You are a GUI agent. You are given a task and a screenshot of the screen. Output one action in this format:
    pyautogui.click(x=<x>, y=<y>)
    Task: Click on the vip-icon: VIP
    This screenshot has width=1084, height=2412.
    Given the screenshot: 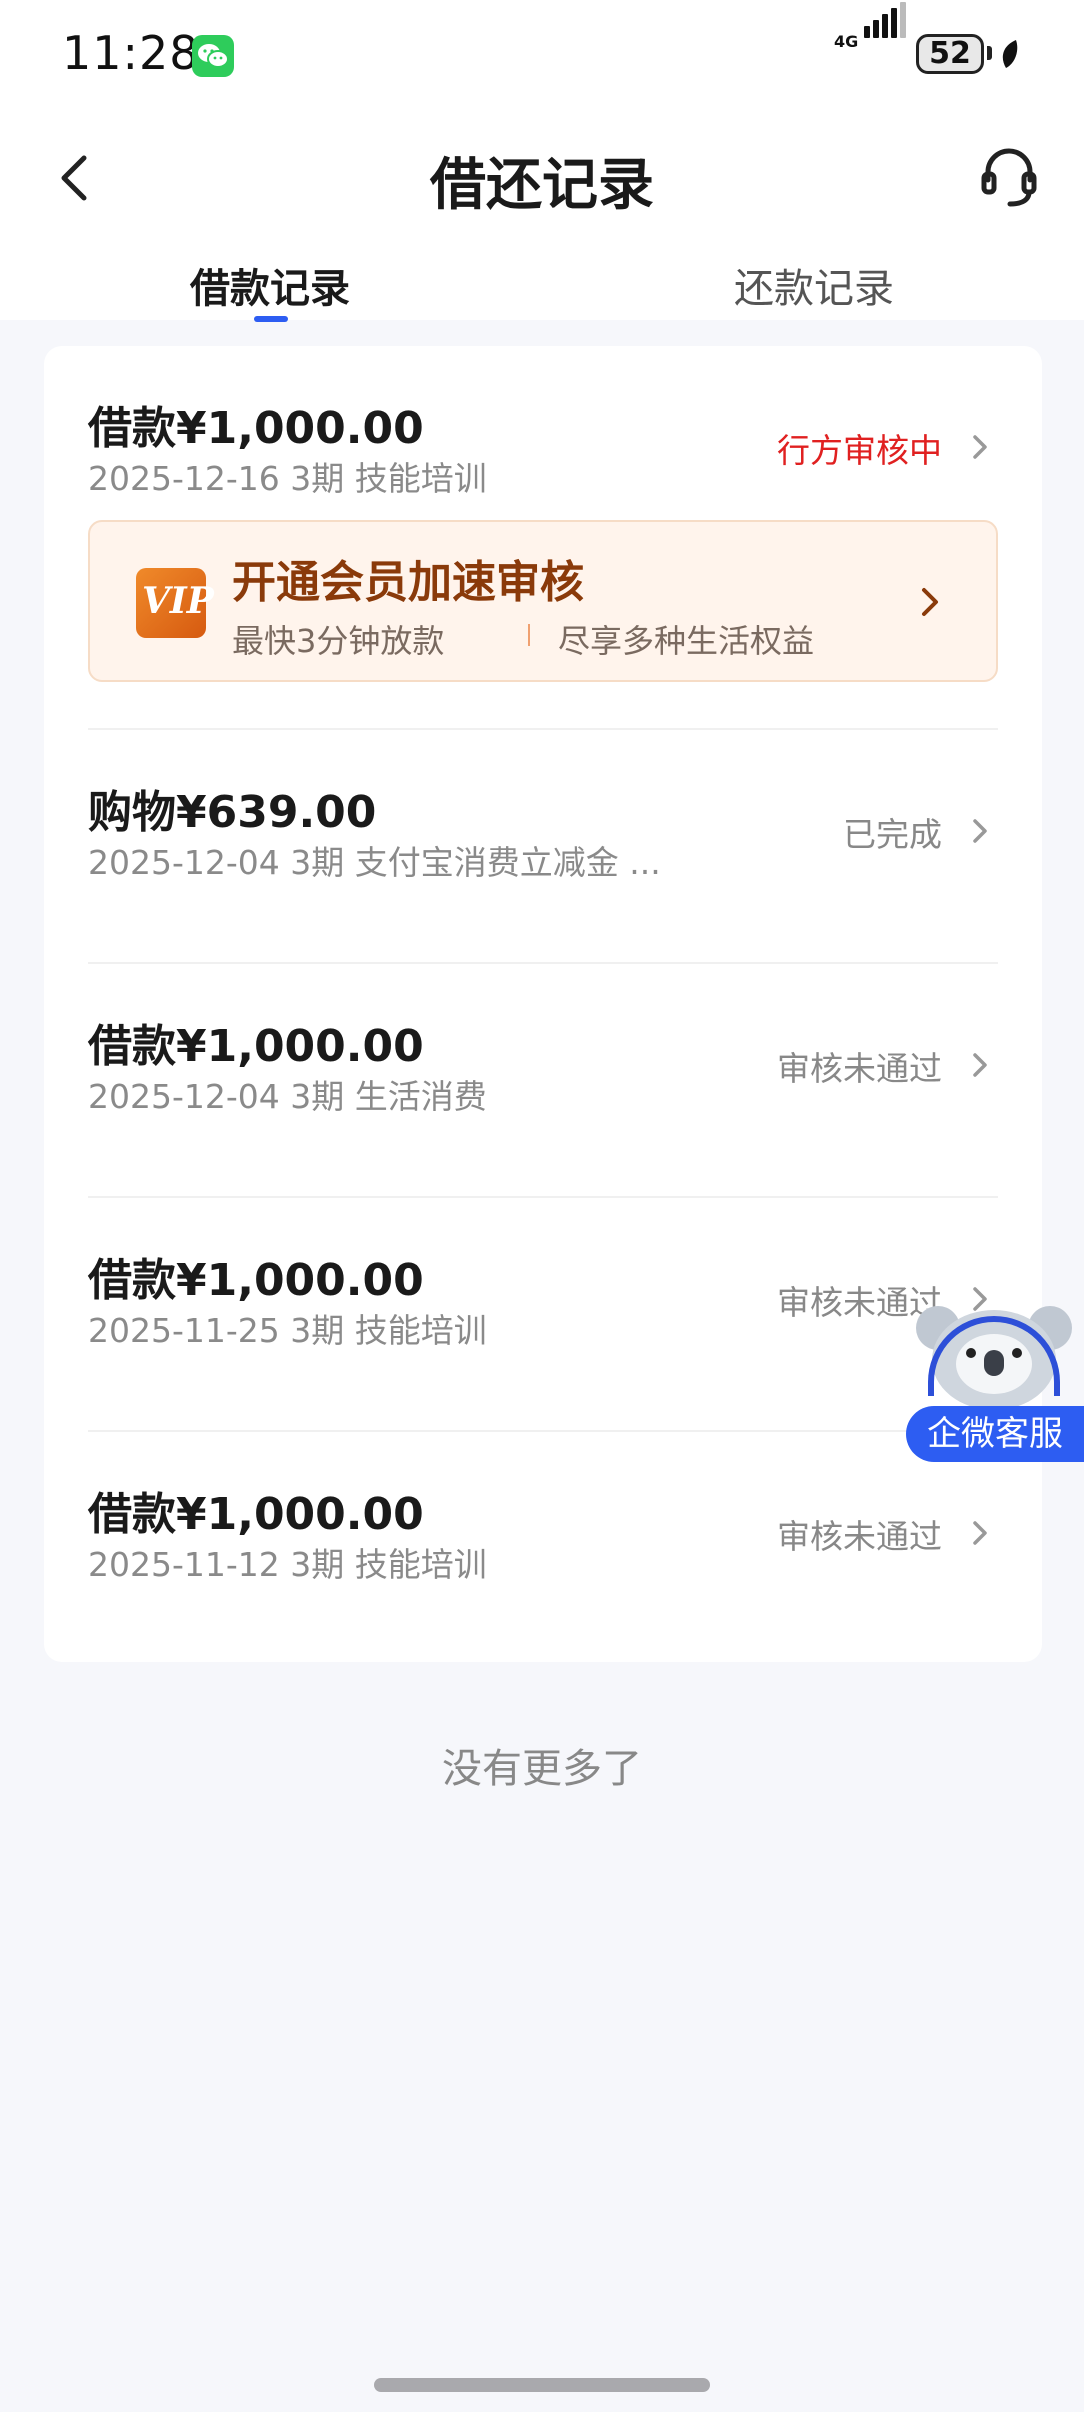 What is the action you would take?
    pyautogui.click(x=175, y=603)
    